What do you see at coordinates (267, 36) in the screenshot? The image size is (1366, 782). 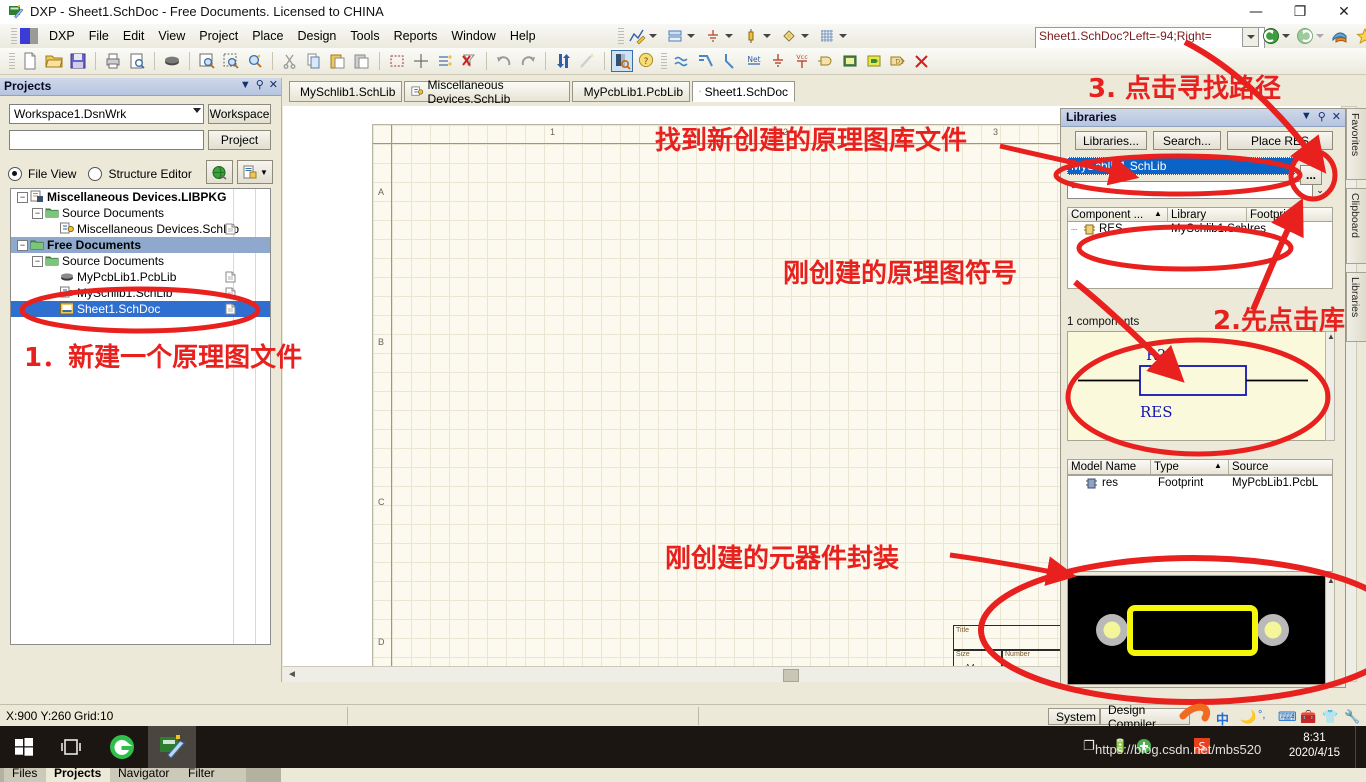 I see `menu-place: Place` at bounding box center [267, 36].